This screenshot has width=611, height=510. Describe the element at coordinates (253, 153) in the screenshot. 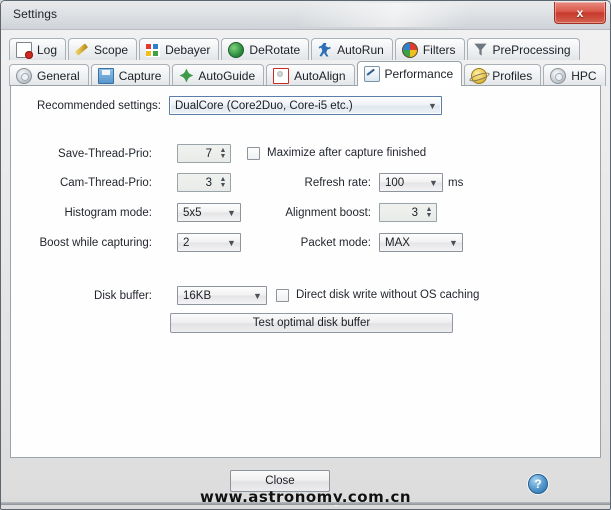

I see `maximize-after-capture-checkbox` at that location.